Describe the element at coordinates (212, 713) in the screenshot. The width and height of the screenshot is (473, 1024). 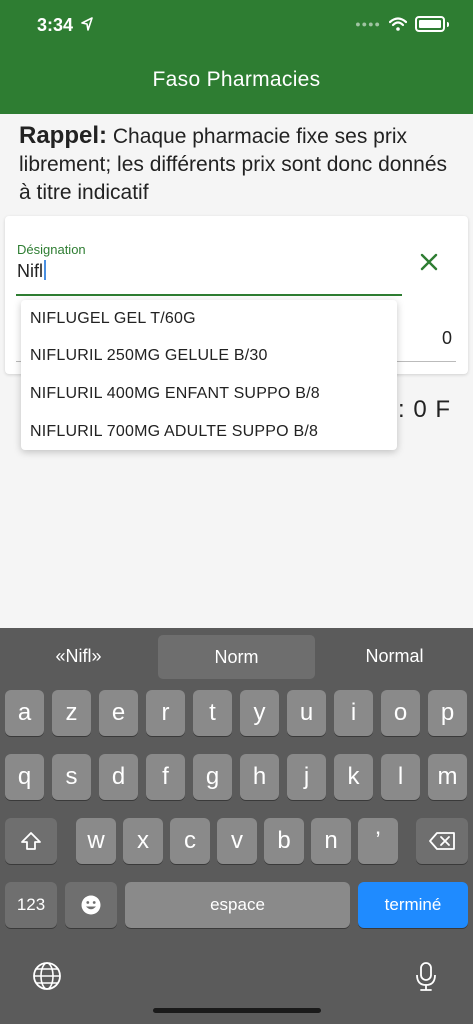
I see `key-t: t` at that location.